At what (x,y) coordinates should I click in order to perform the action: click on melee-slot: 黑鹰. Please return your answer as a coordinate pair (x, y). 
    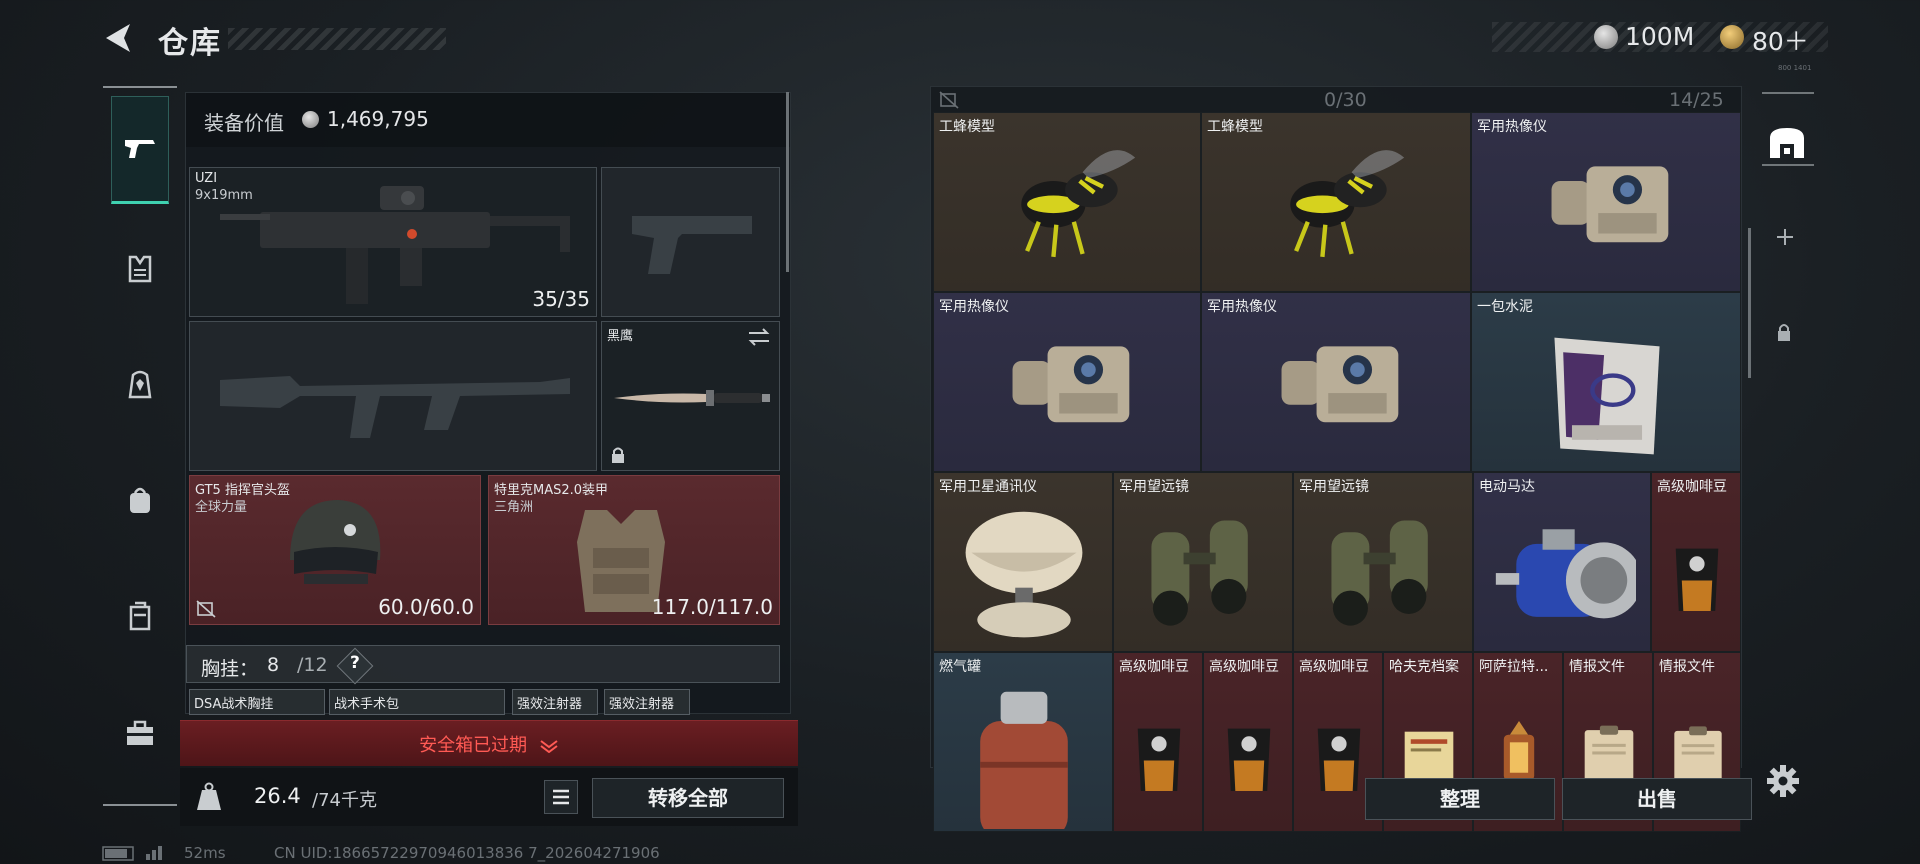
    Looking at the image, I should click on (690, 396).